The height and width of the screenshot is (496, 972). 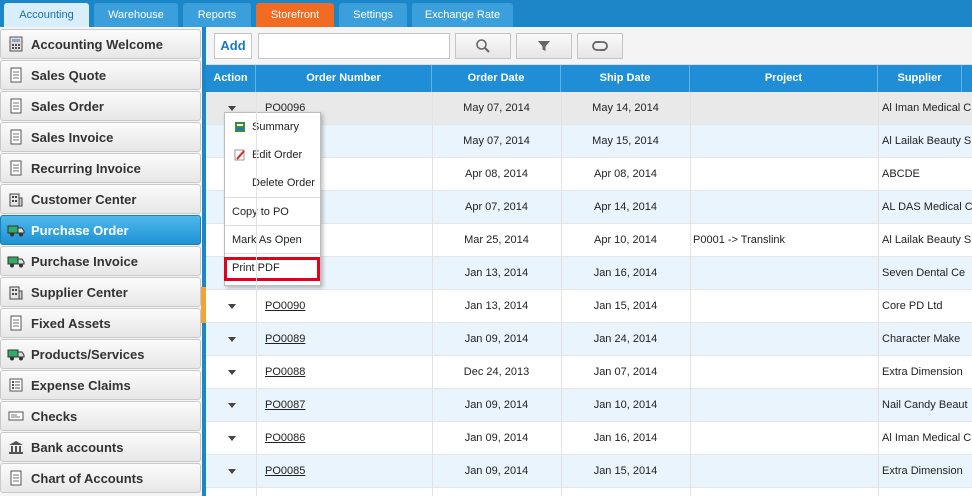 I want to click on search-input, so click(x=354, y=46).